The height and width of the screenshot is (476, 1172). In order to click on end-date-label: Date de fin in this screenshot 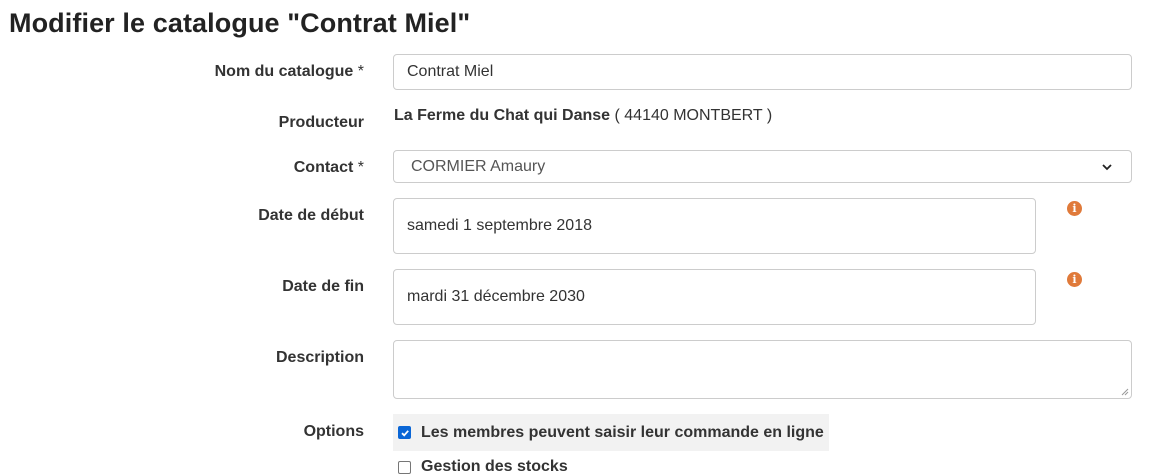, I will do `click(323, 286)`.